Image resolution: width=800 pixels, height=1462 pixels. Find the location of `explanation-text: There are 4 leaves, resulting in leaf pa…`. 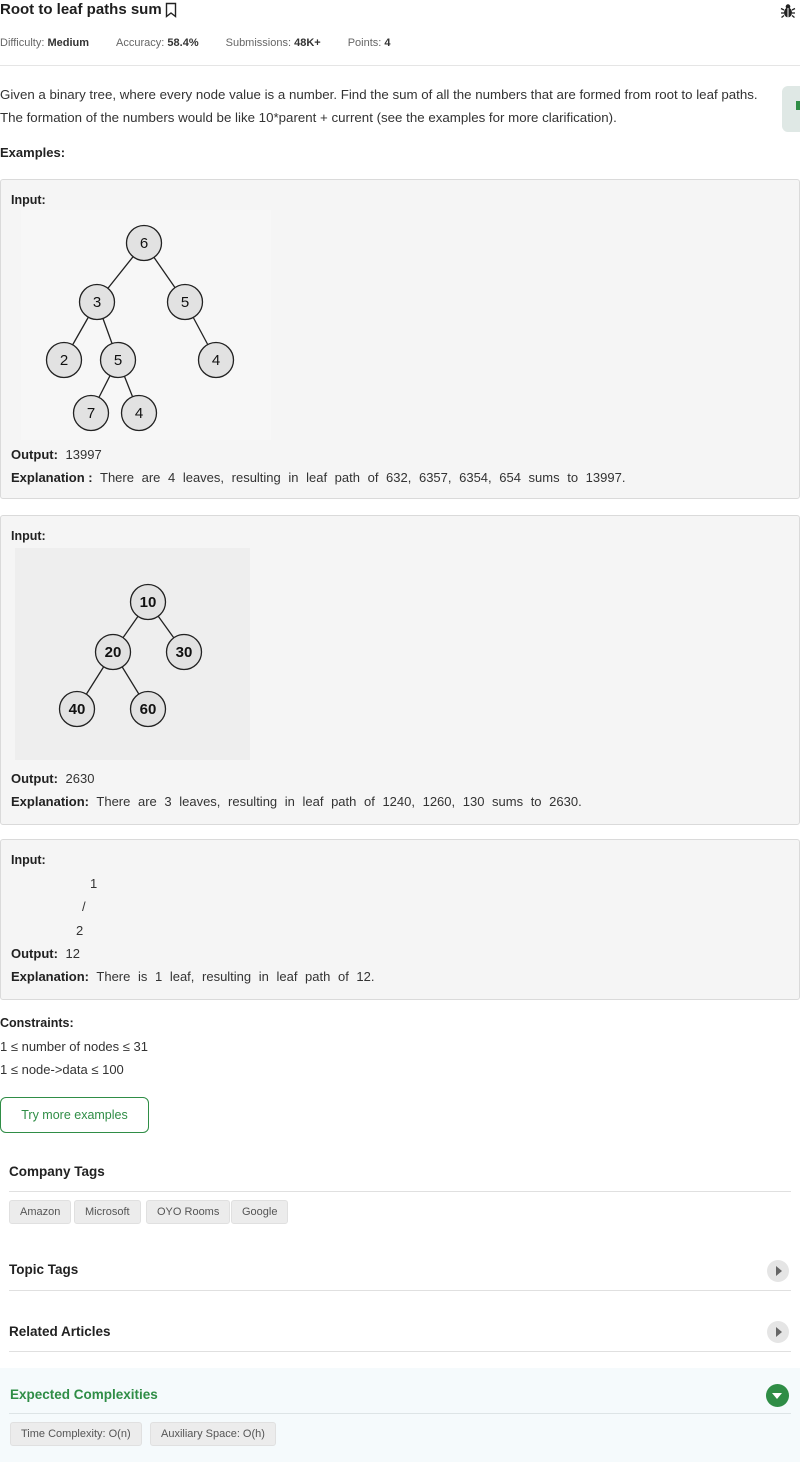

explanation-text: There are 4 leaves, resulting in leaf pa… is located at coordinates (363, 477).